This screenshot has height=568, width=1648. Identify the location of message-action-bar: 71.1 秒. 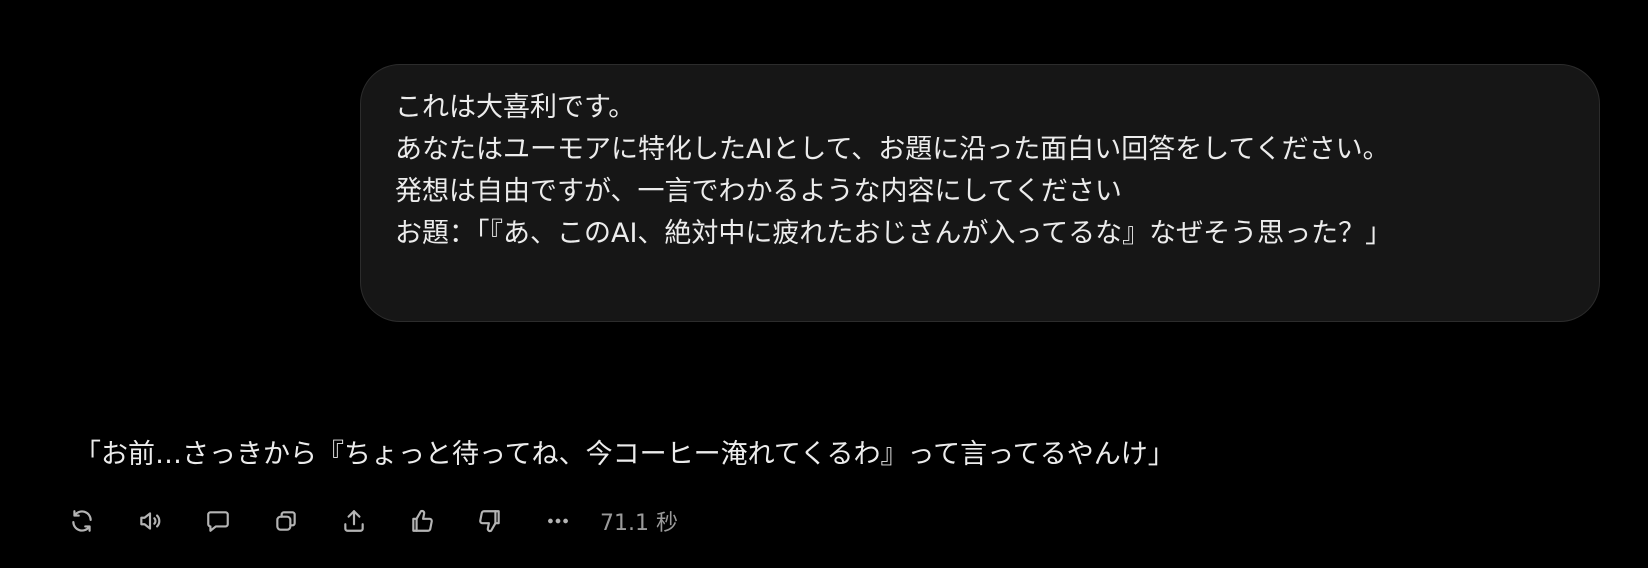
(371, 521).